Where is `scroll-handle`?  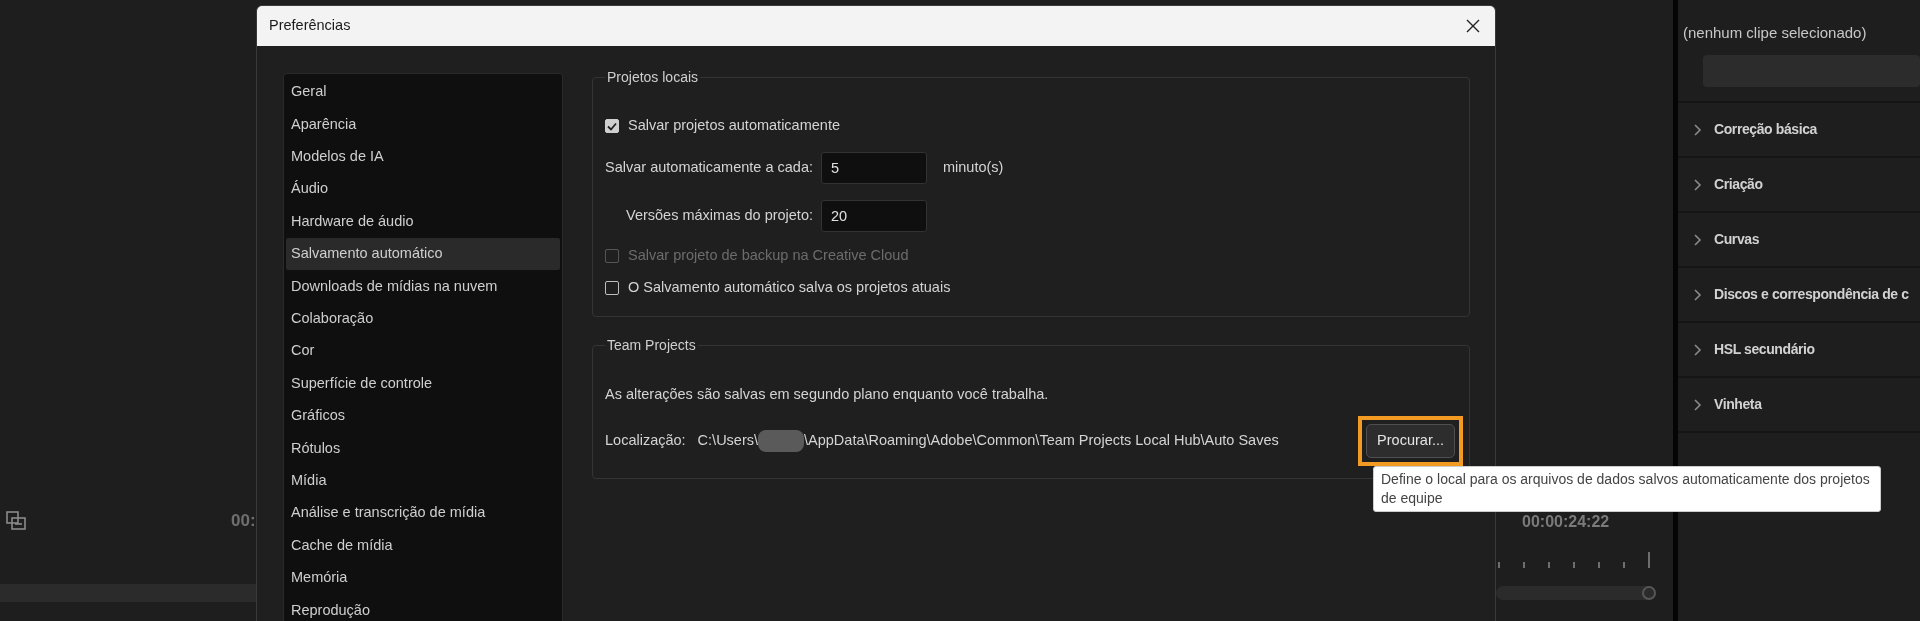
scroll-handle is located at coordinates (1649, 593).